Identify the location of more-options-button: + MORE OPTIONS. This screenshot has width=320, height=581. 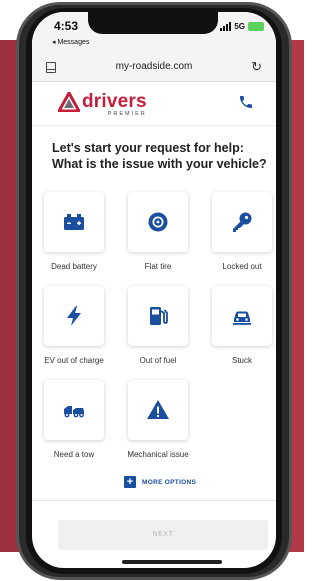
(160, 482).